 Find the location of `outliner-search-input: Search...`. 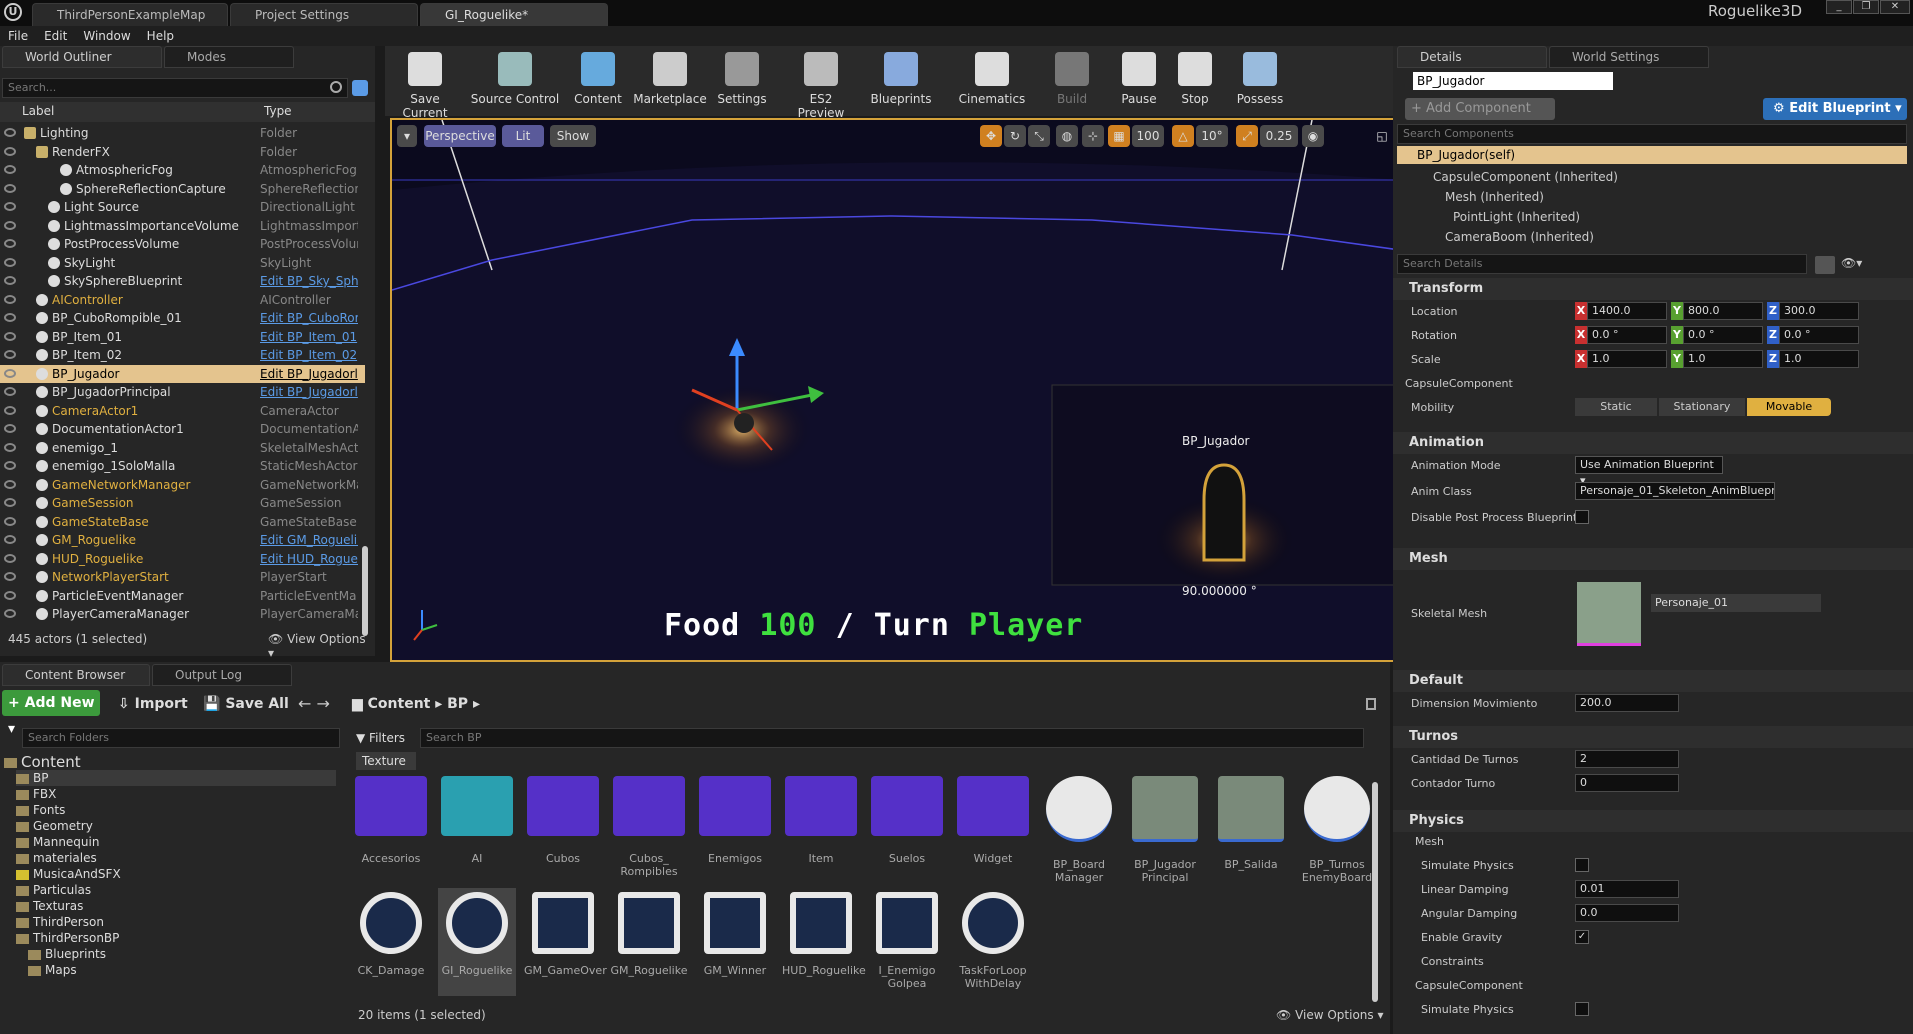

outliner-search-input: Search... is located at coordinates (175, 88).